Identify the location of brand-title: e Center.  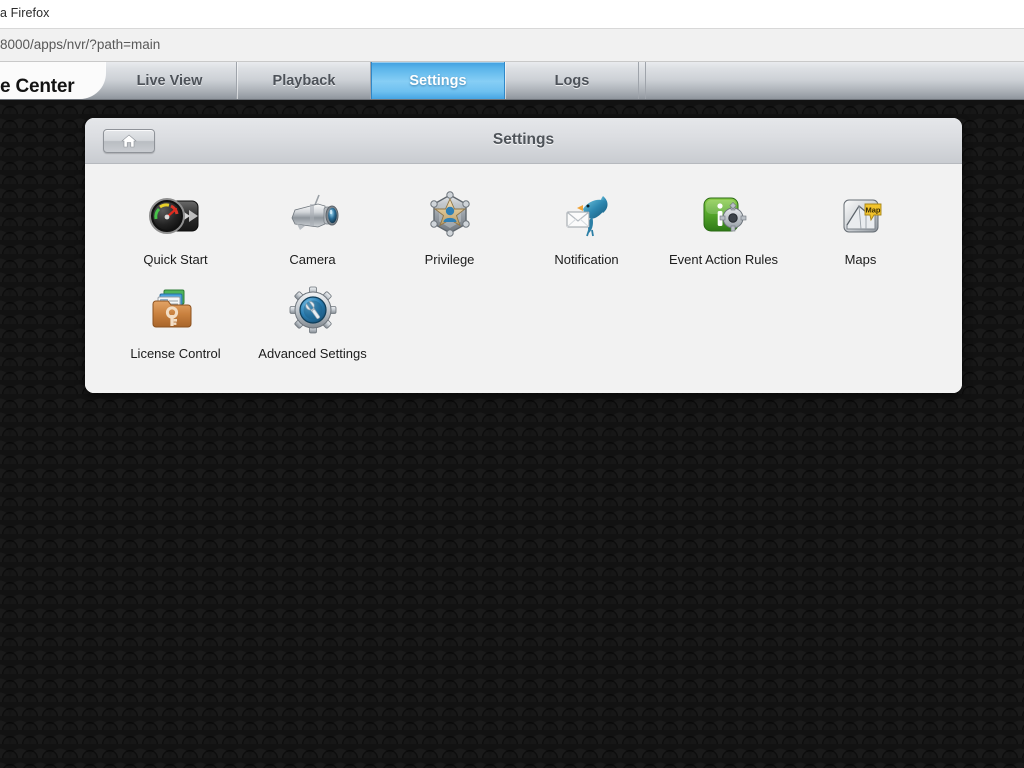
(37, 86).